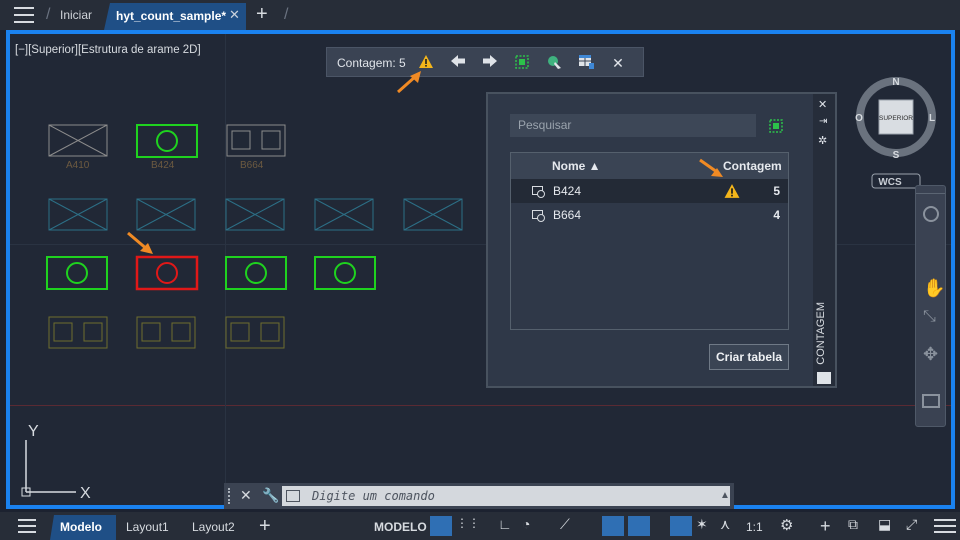 Image resolution: width=960 pixels, height=540 pixels. What do you see at coordinates (171, 16) in the screenshot?
I see `tab-file-title: hyt_count_sample*` at bounding box center [171, 16].